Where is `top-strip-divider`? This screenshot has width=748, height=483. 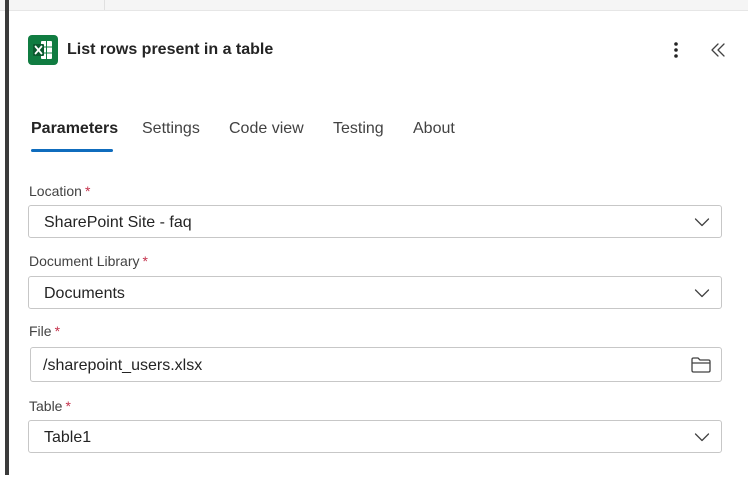 top-strip-divider is located at coordinates (104, 5).